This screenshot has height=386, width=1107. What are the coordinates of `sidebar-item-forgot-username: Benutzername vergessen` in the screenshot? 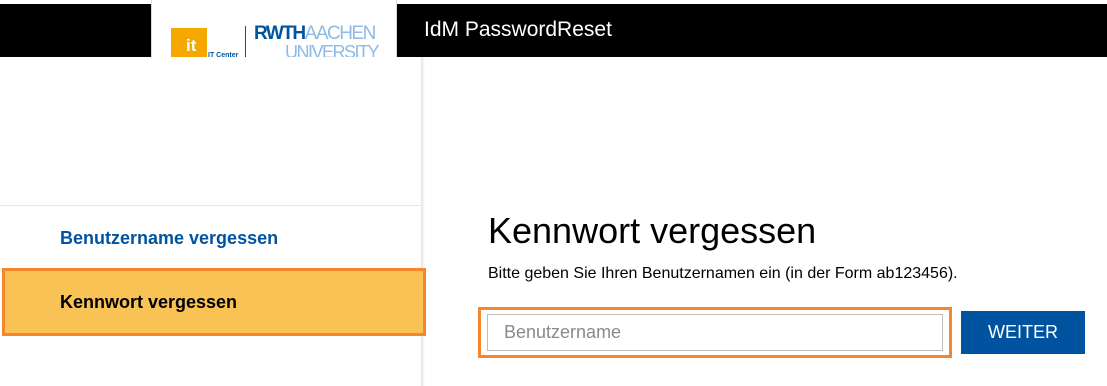 It's located at (169, 238).